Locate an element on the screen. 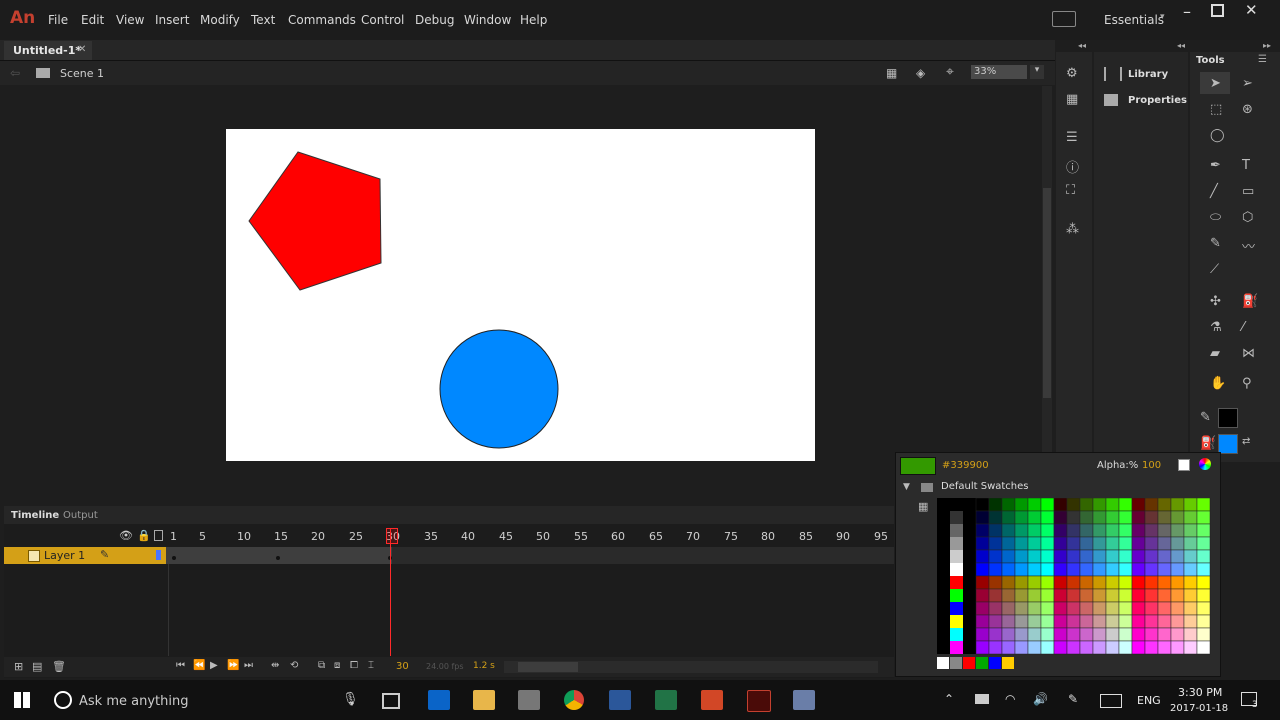 The image size is (1280, 720). paint-brush-tool-icon: ⟋ is located at coordinates (1214, 269).